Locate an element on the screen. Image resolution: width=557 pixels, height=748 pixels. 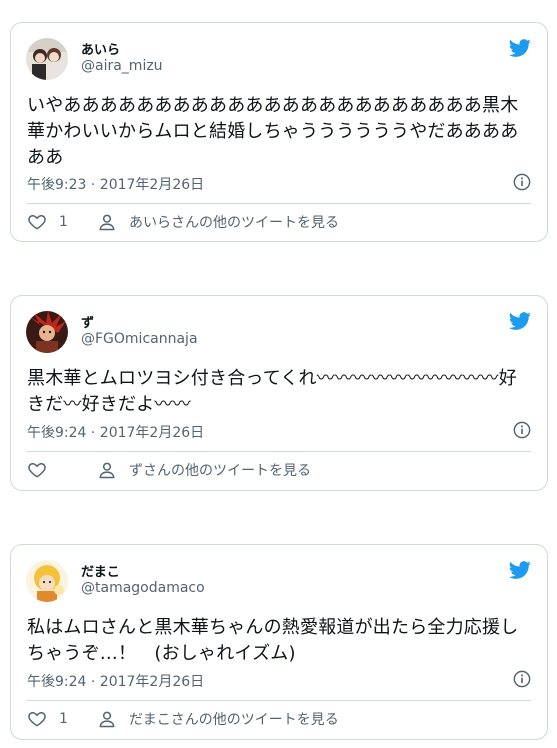
more-tweets-link: ずさんの他のツイートを見る is located at coordinates (204, 470).